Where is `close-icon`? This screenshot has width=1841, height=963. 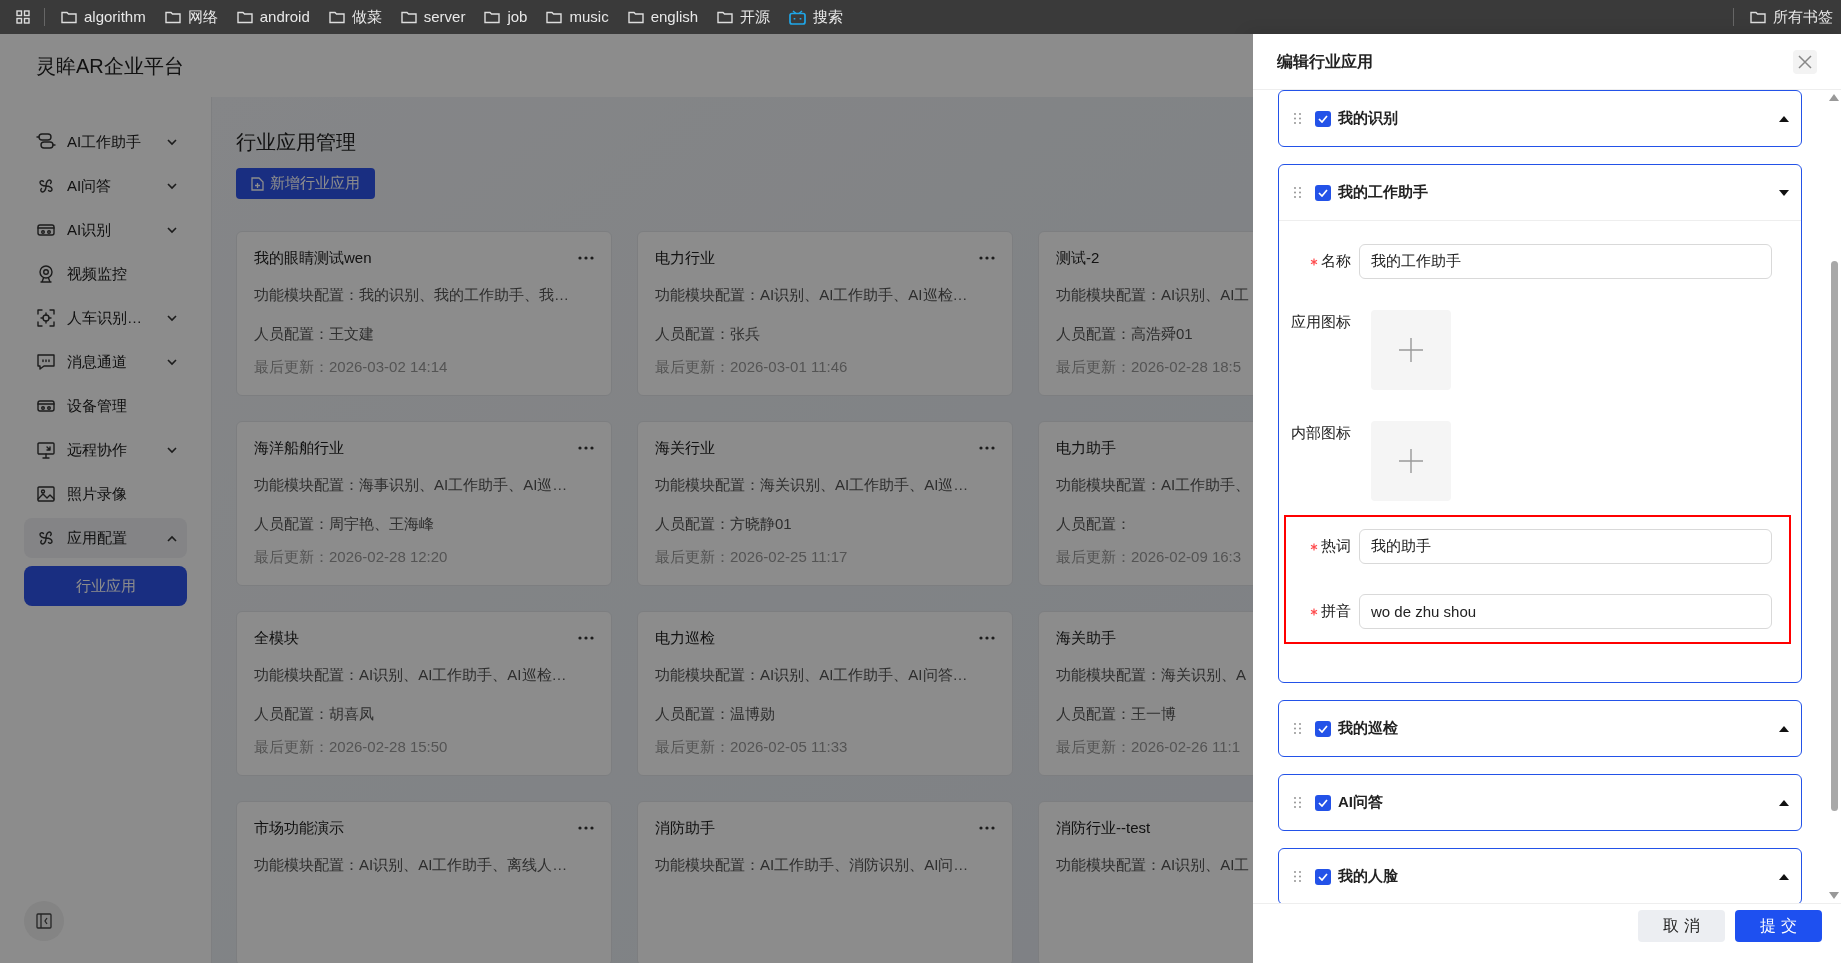
close-icon is located at coordinates (1805, 61).